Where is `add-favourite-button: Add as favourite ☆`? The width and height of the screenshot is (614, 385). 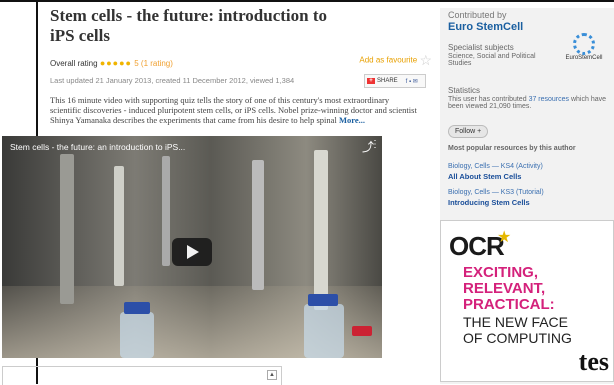
add-favourite-button: Add as favourite ☆ is located at coordinates (395, 60).